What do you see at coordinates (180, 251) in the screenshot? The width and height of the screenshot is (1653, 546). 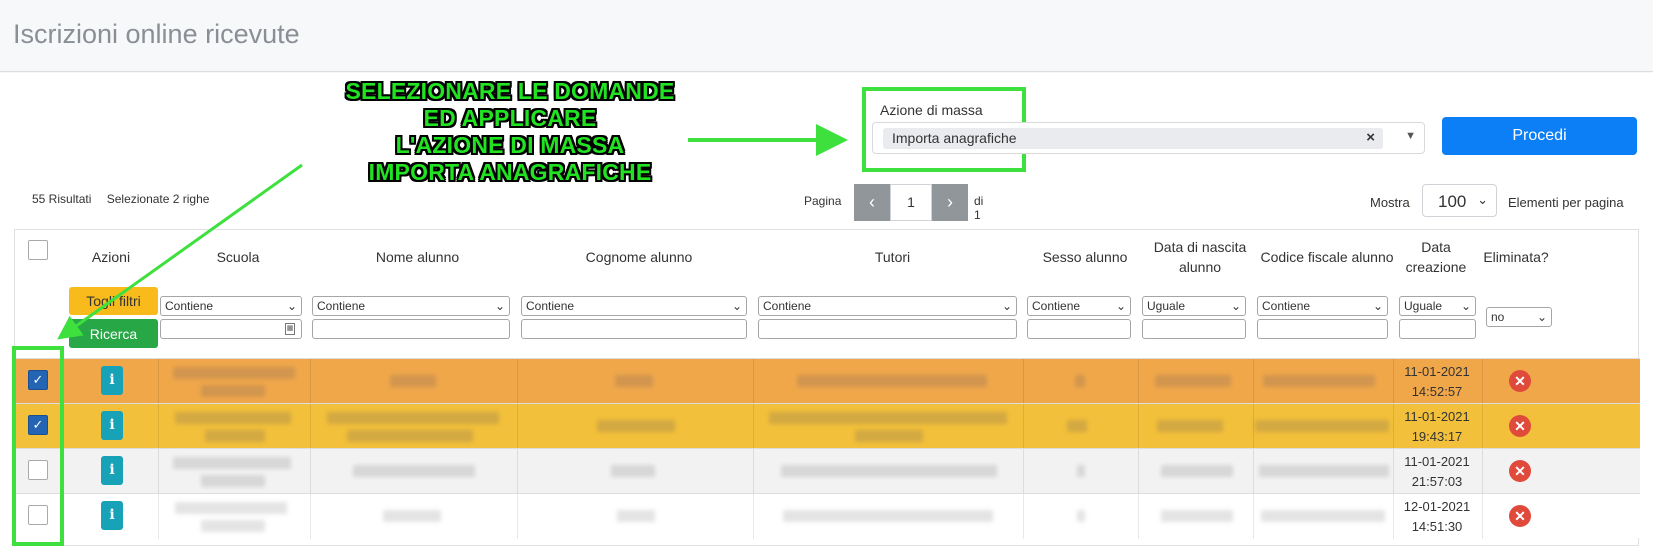 I see `arrow-to-checkboxes` at bounding box center [180, 251].